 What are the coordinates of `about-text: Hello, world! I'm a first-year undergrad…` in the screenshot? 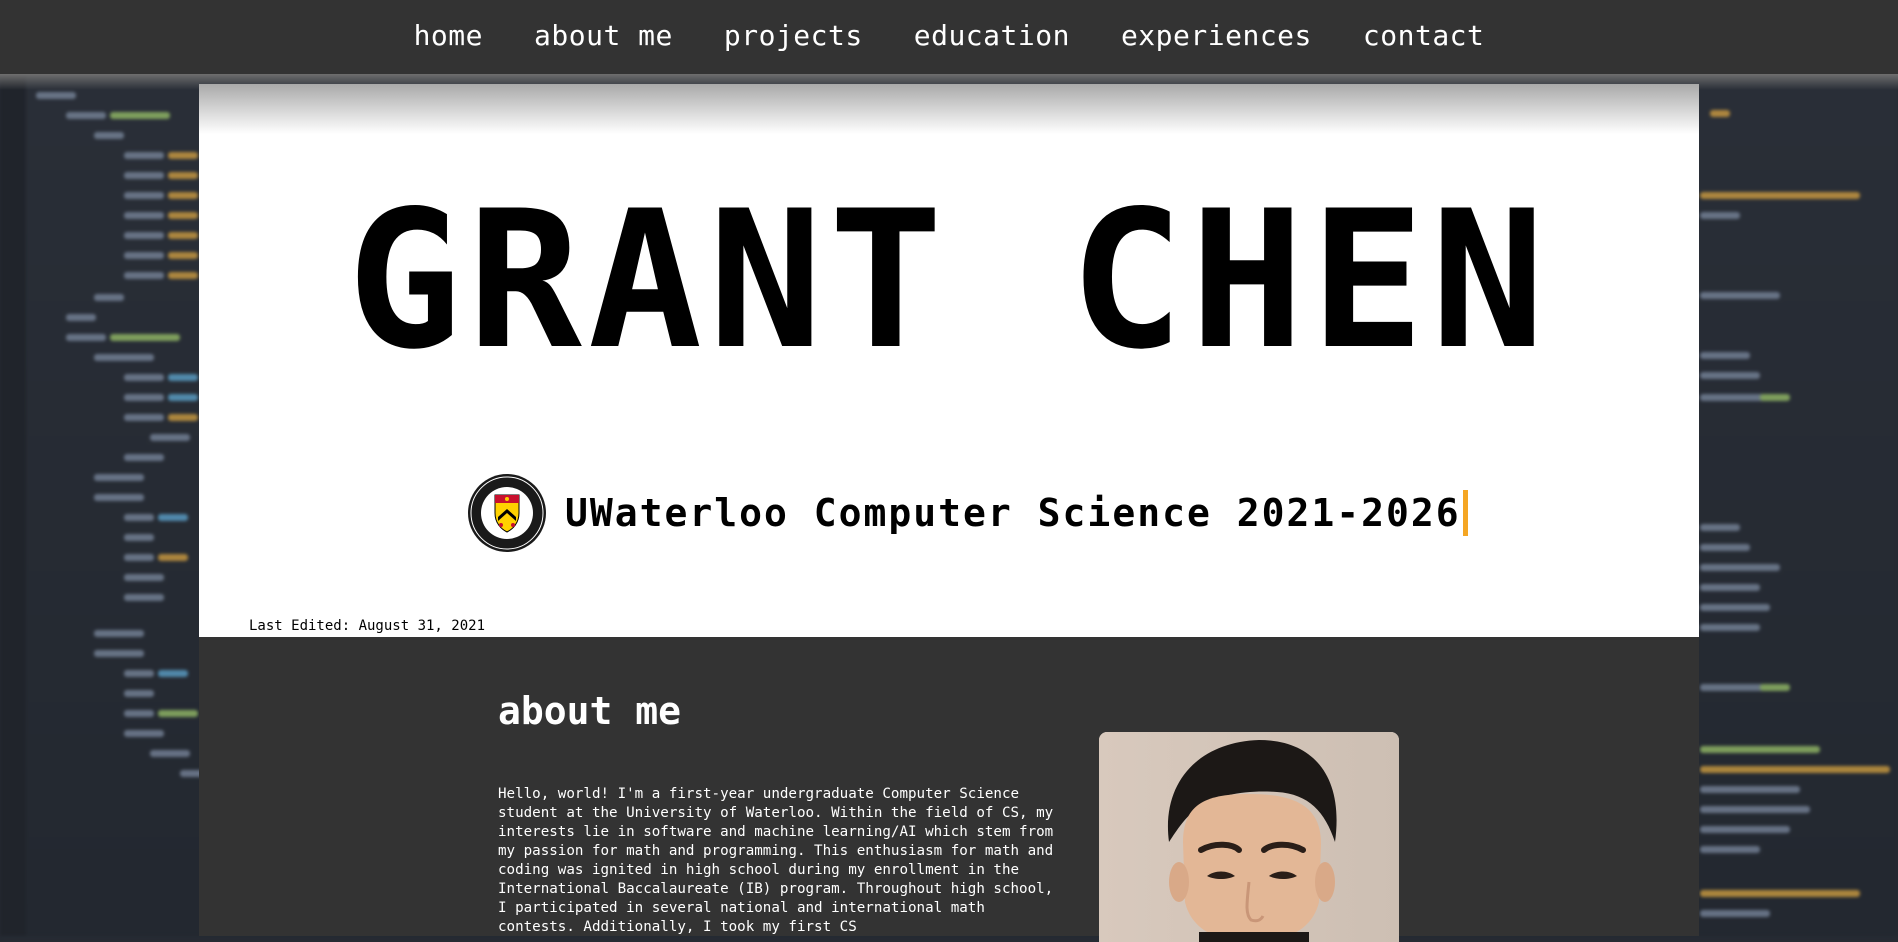 It's located at (776, 860).